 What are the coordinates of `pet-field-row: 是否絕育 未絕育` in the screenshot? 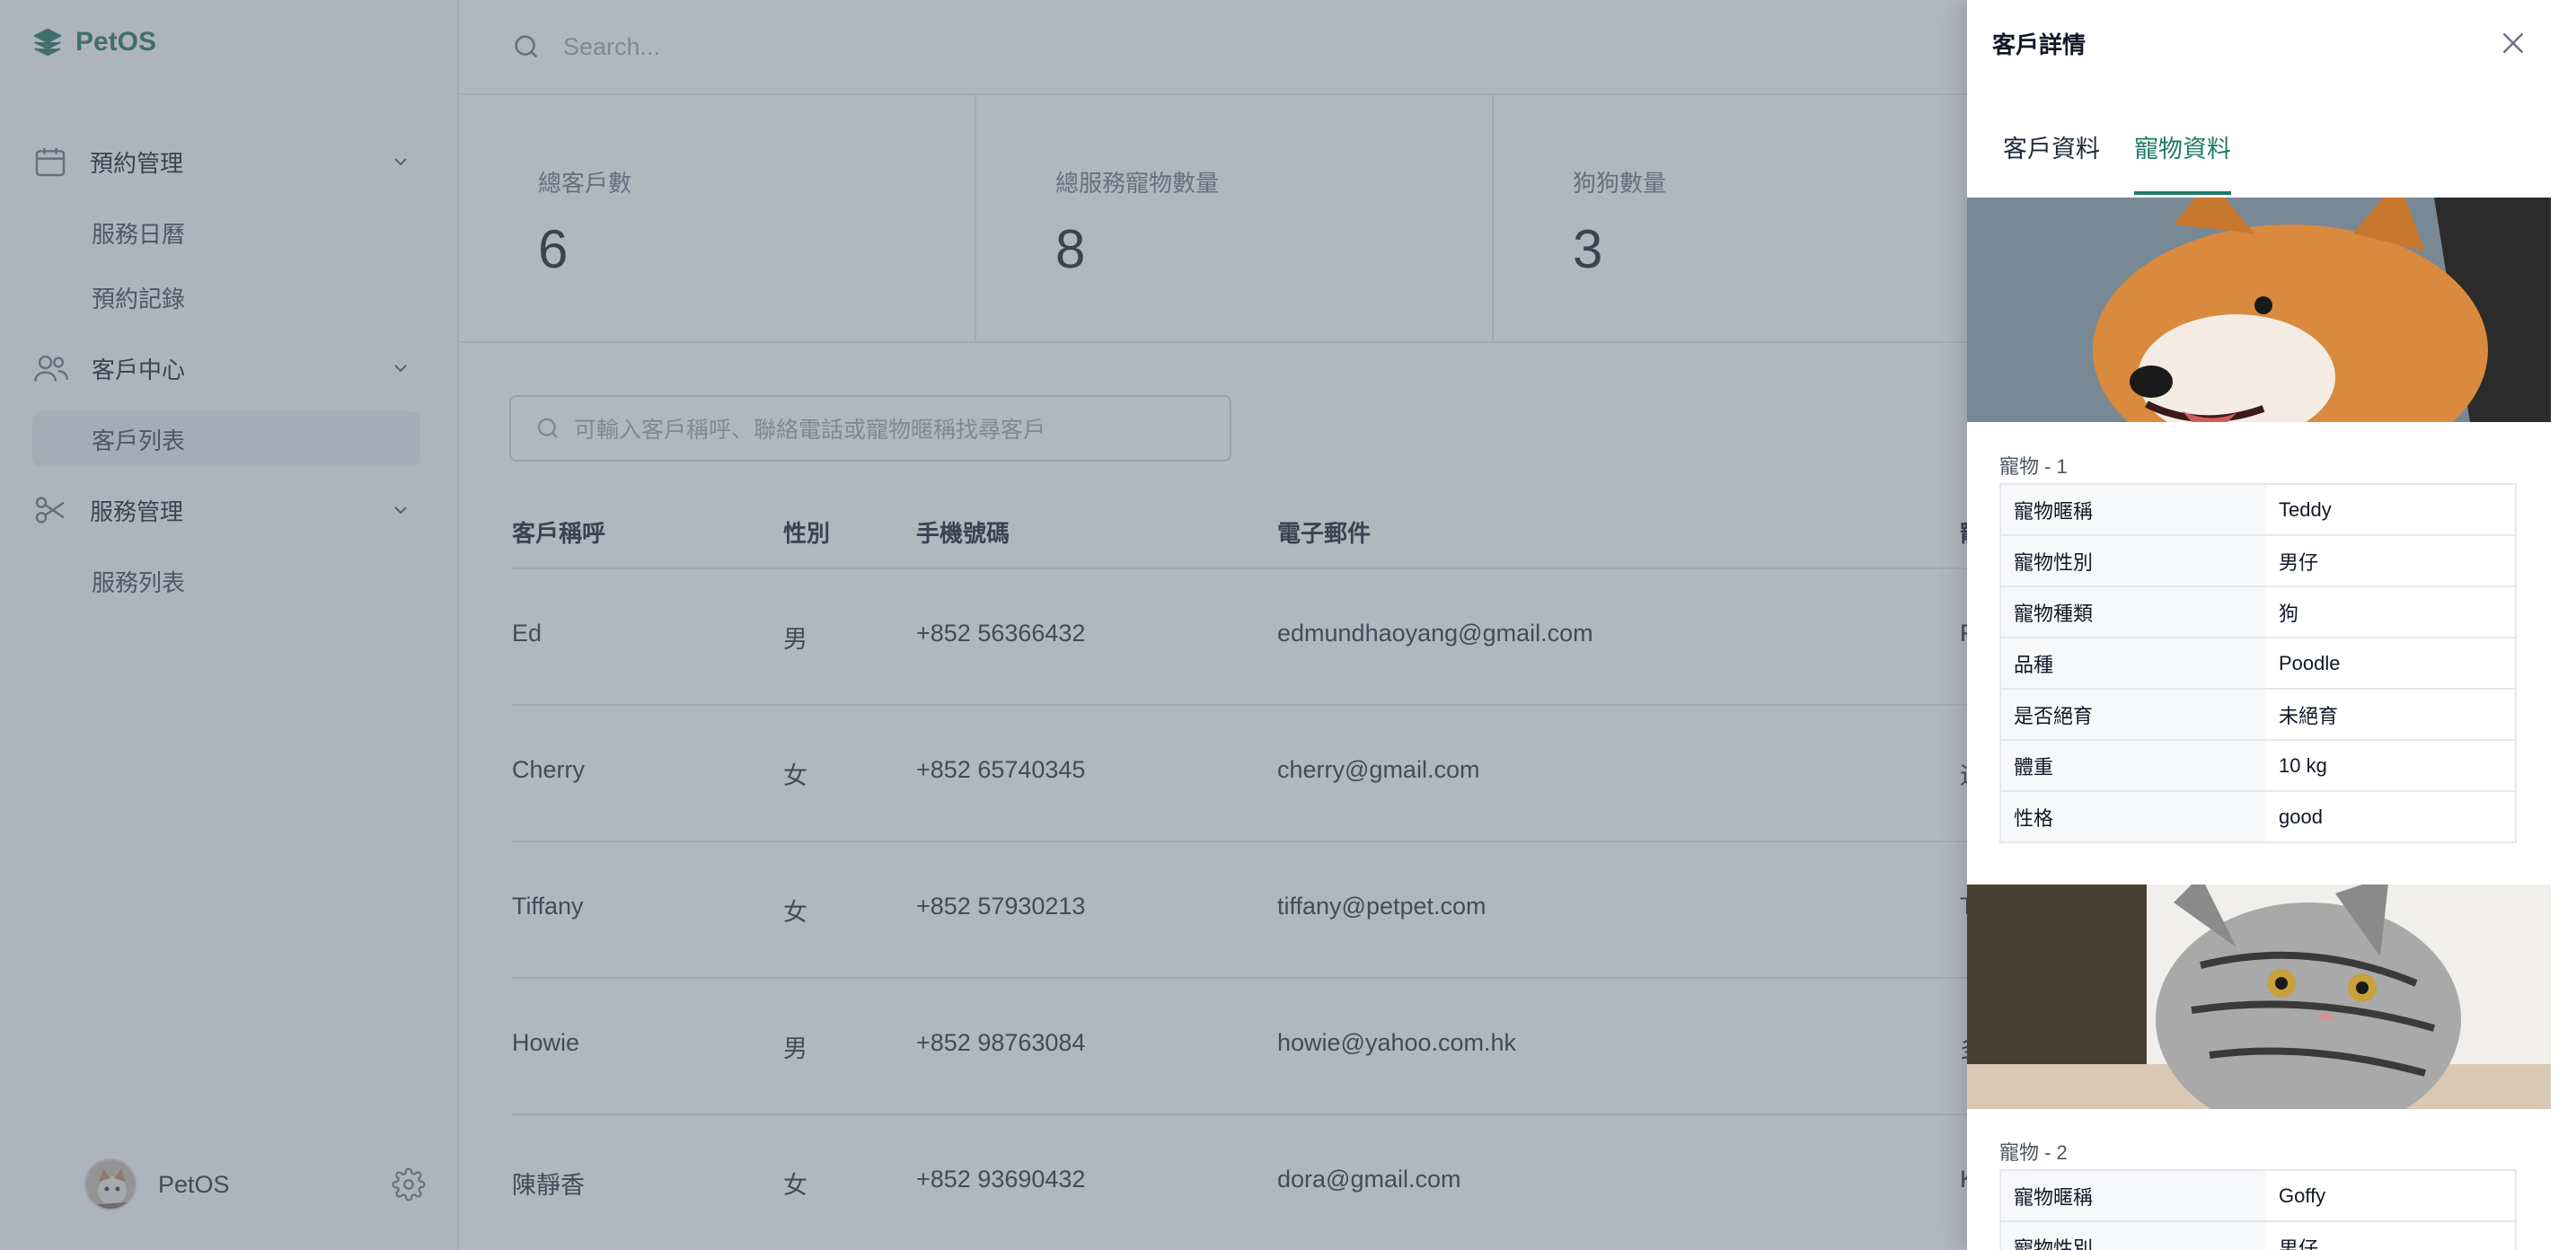 It's located at (2258, 714).